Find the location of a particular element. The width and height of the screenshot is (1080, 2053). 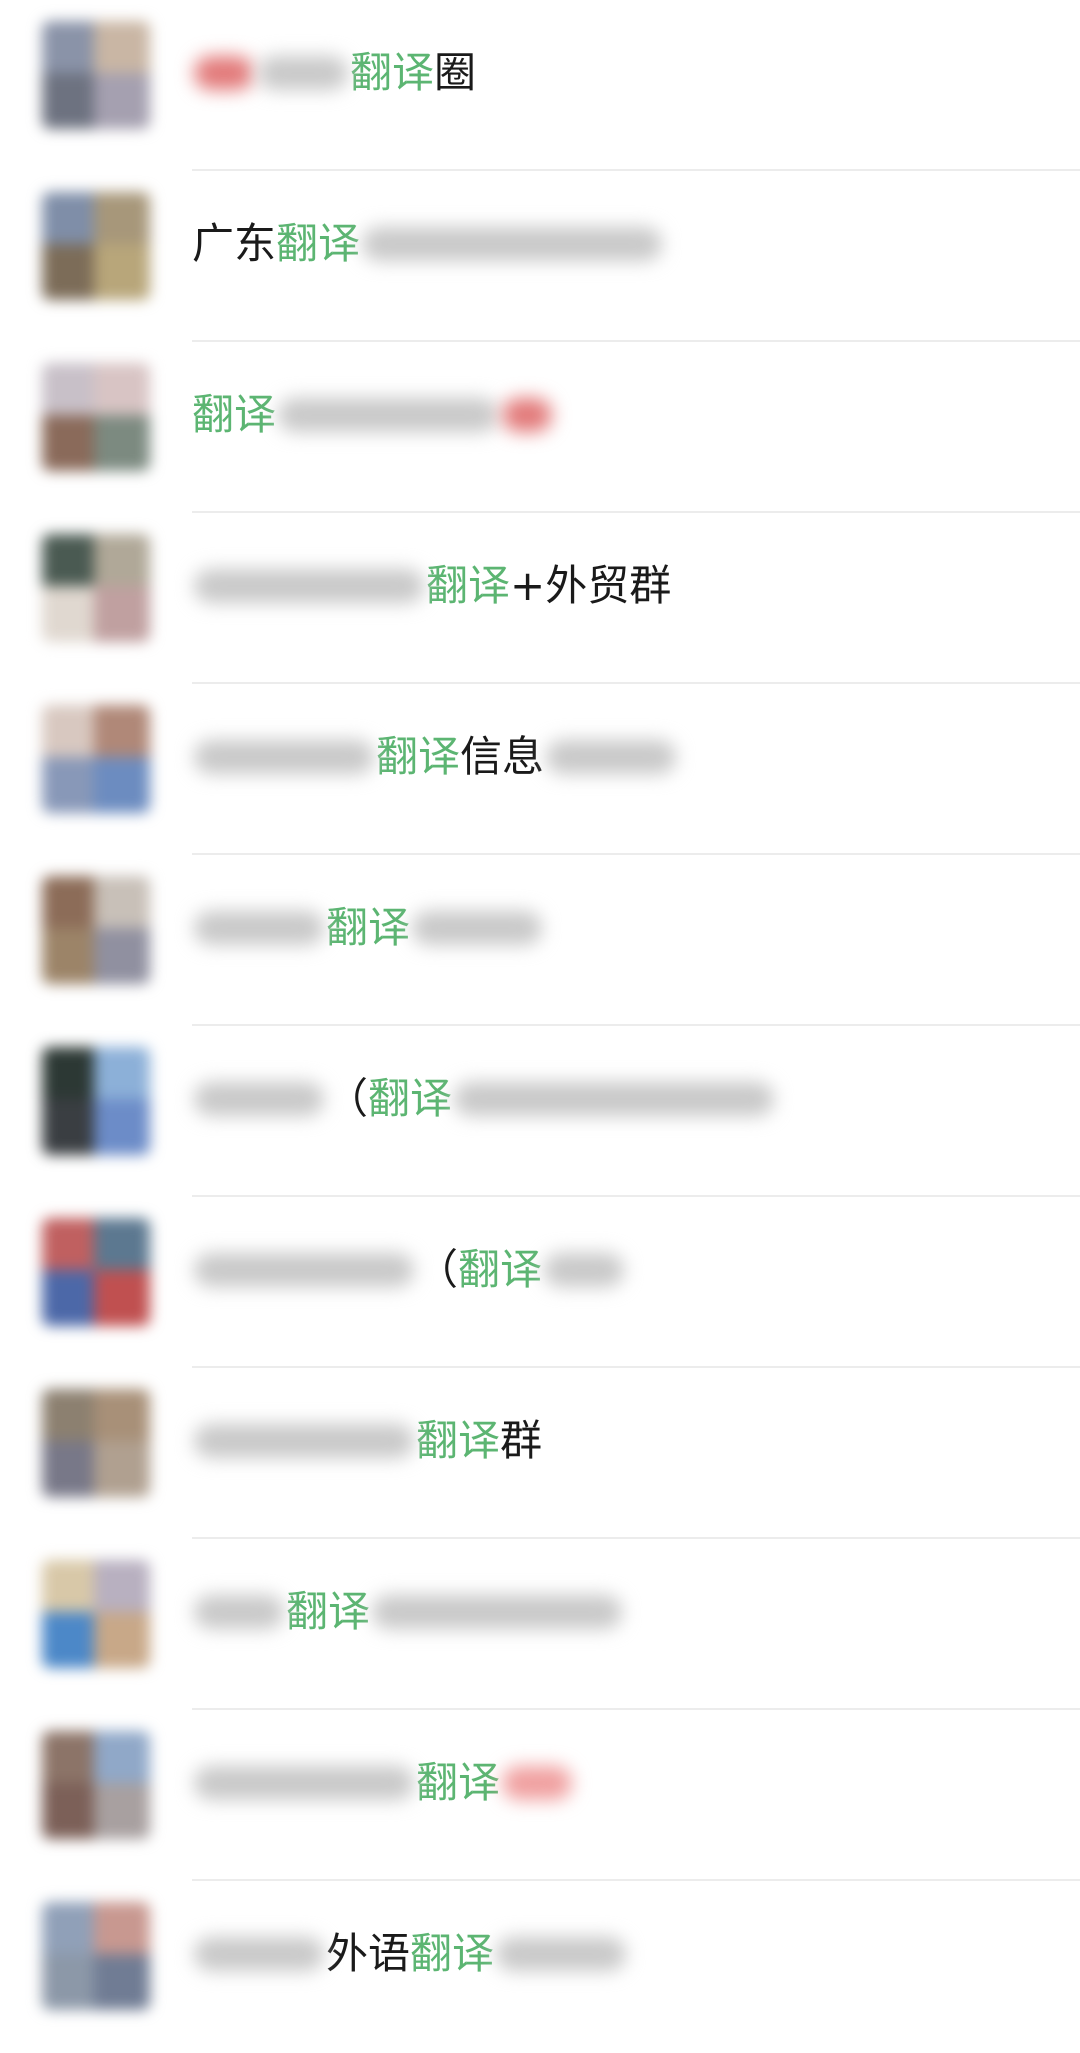

chat-list-item: 外语 翻译 is located at coordinates (540, 1966).